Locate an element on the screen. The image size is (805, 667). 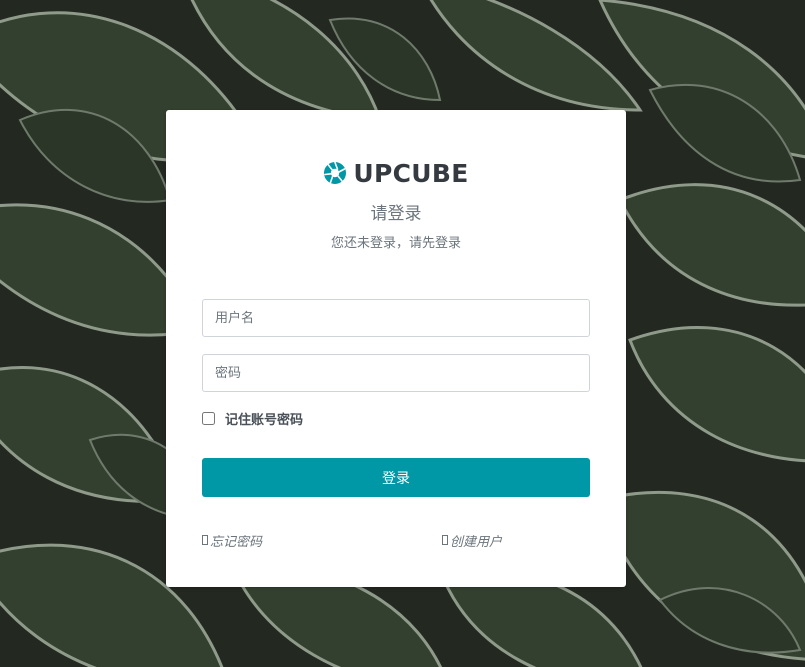
login-title: 请登录 is located at coordinates (396, 214).